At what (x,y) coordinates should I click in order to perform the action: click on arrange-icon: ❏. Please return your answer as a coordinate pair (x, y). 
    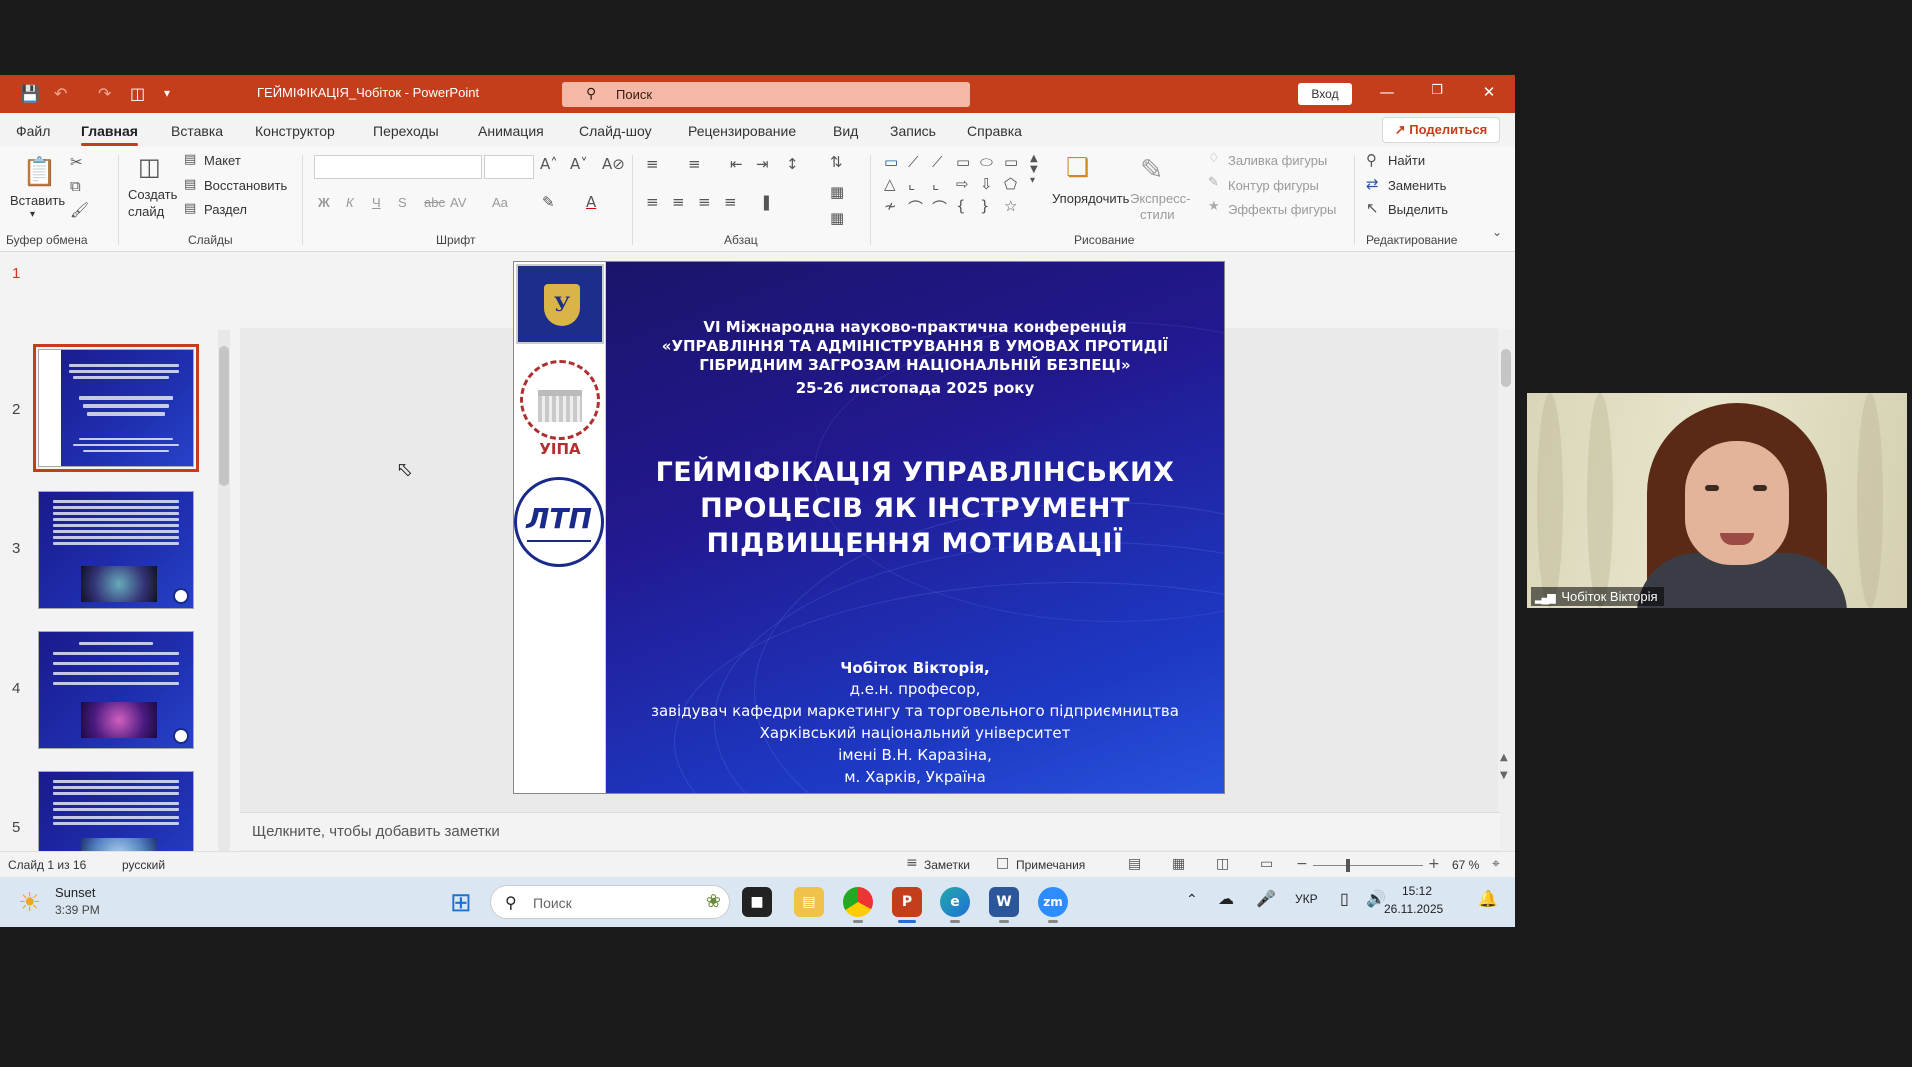
    Looking at the image, I should click on (1077, 168).